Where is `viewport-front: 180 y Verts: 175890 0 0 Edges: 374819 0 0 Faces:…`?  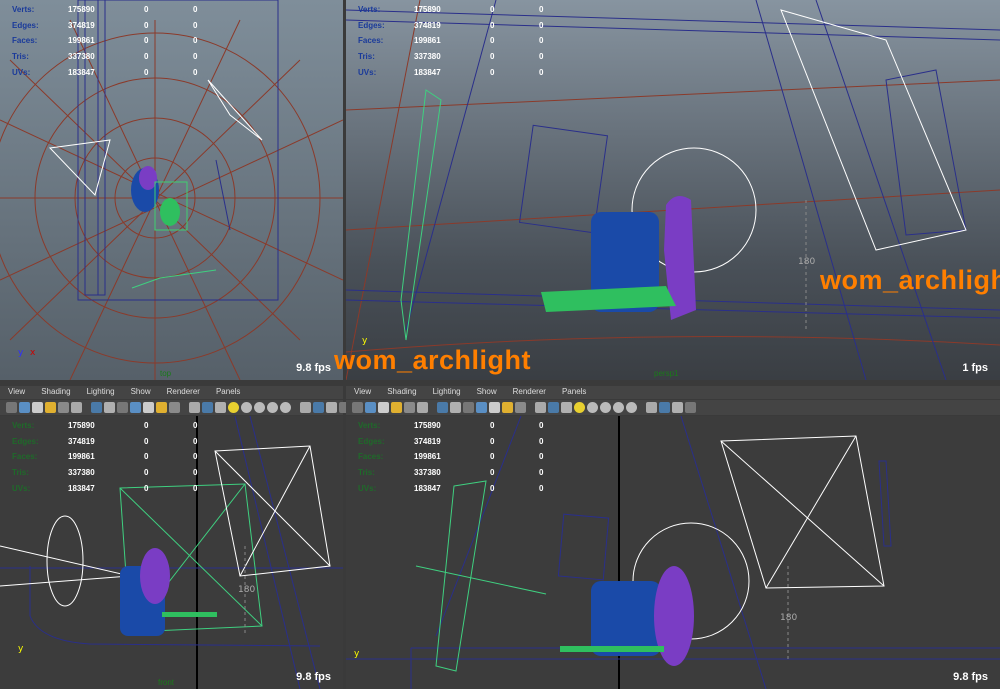 viewport-front: 180 y Verts: 175890 0 0 Edges: 374819 0 0 Faces:… is located at coordinates (171, 552).